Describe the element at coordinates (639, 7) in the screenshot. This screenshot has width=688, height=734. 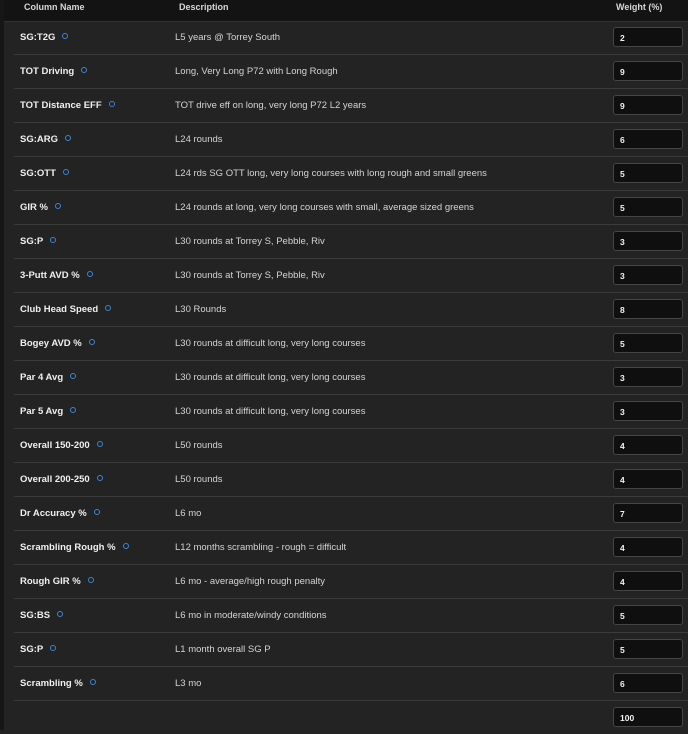
I see `header-weight: Weight (%)` at that location.